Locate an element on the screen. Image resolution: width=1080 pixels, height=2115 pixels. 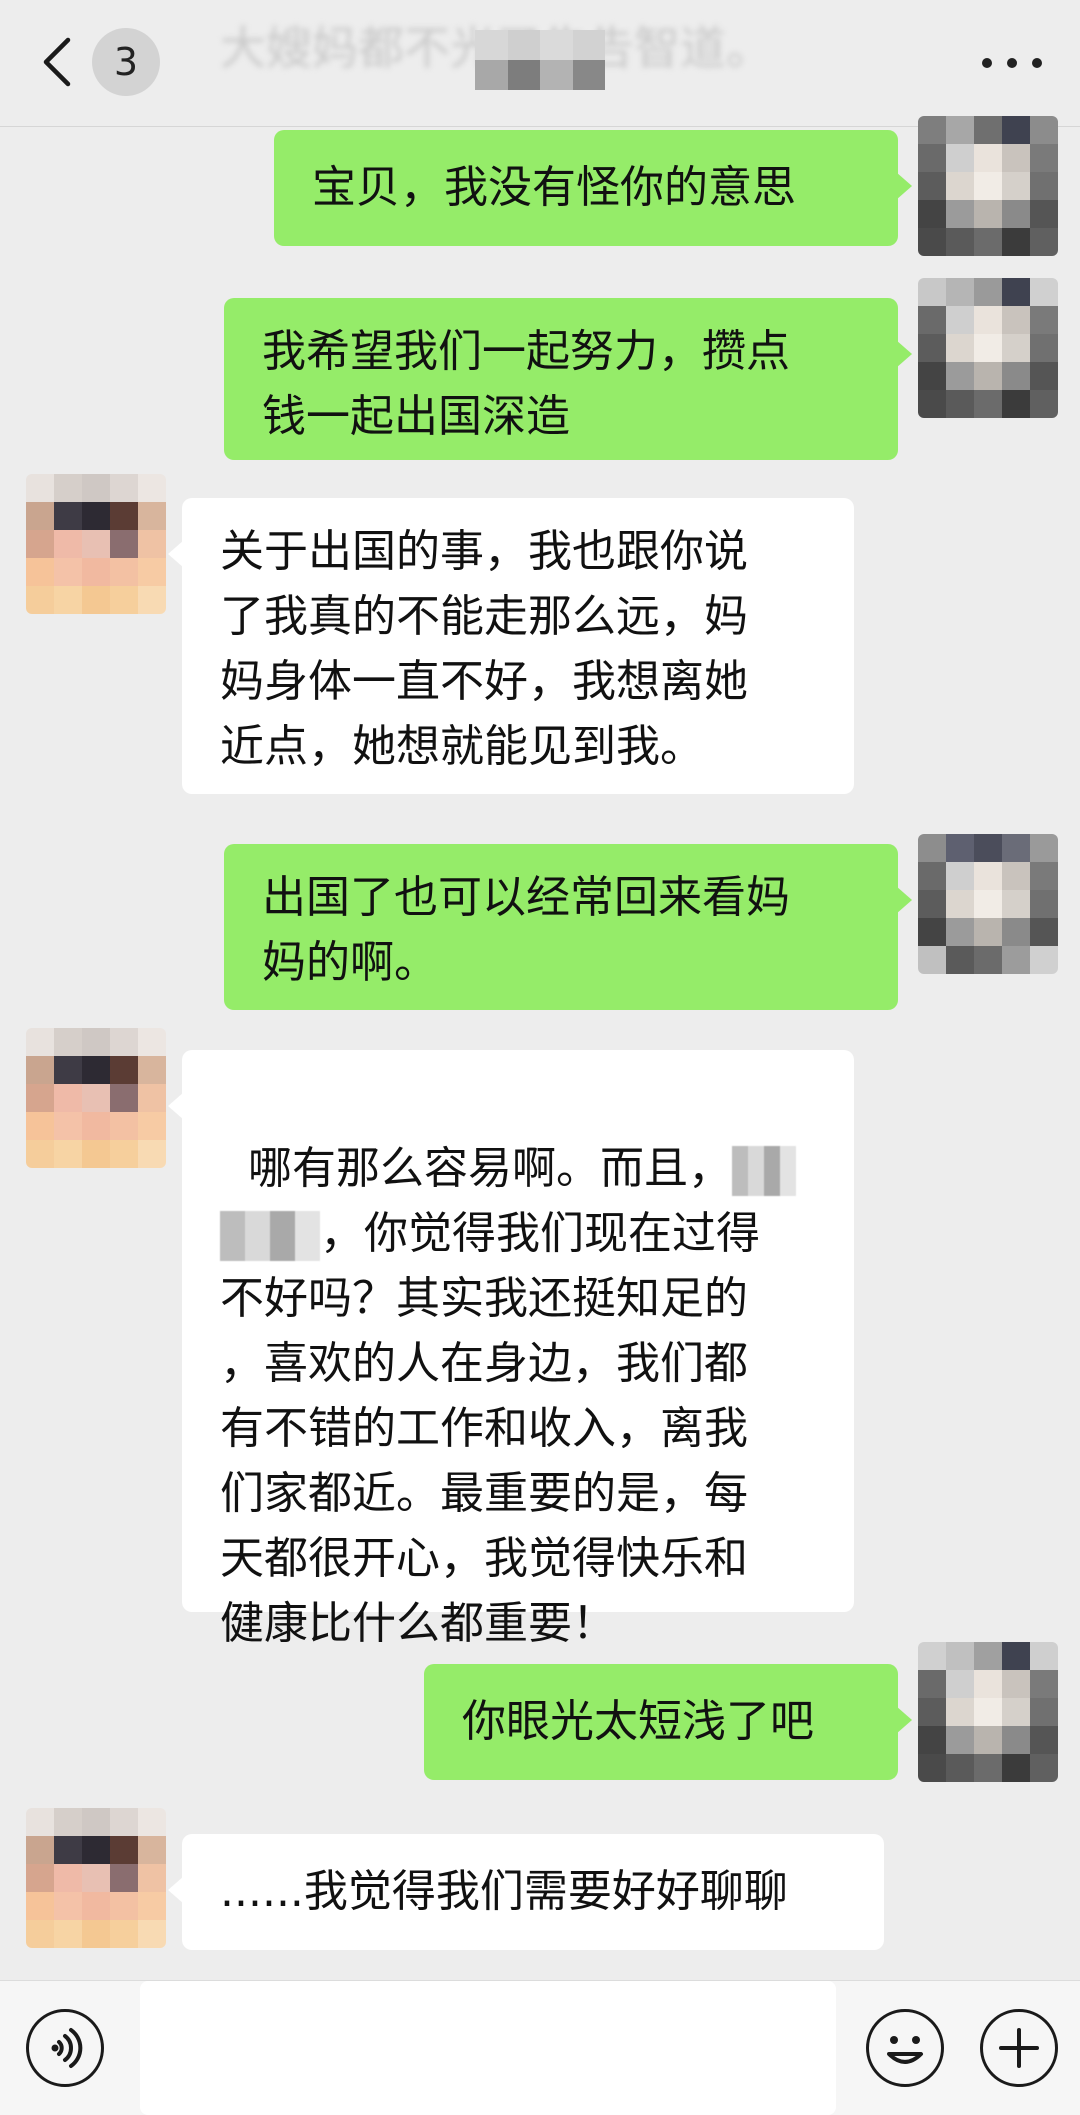
input-toolbar is located at coordinates (540, 2047).